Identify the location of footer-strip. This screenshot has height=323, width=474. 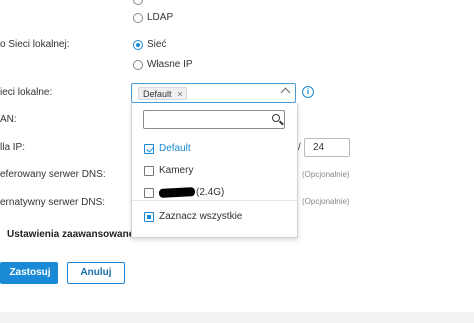
(237, 317).